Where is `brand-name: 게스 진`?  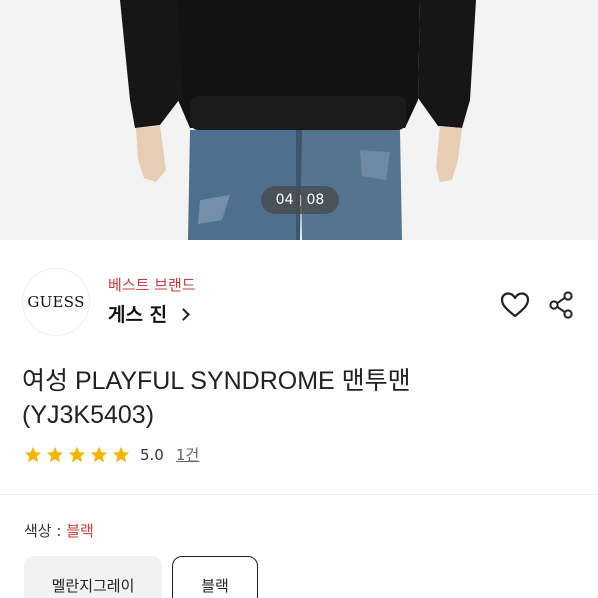 brand-name: 게스 진 is located at coordinates (138, 315).